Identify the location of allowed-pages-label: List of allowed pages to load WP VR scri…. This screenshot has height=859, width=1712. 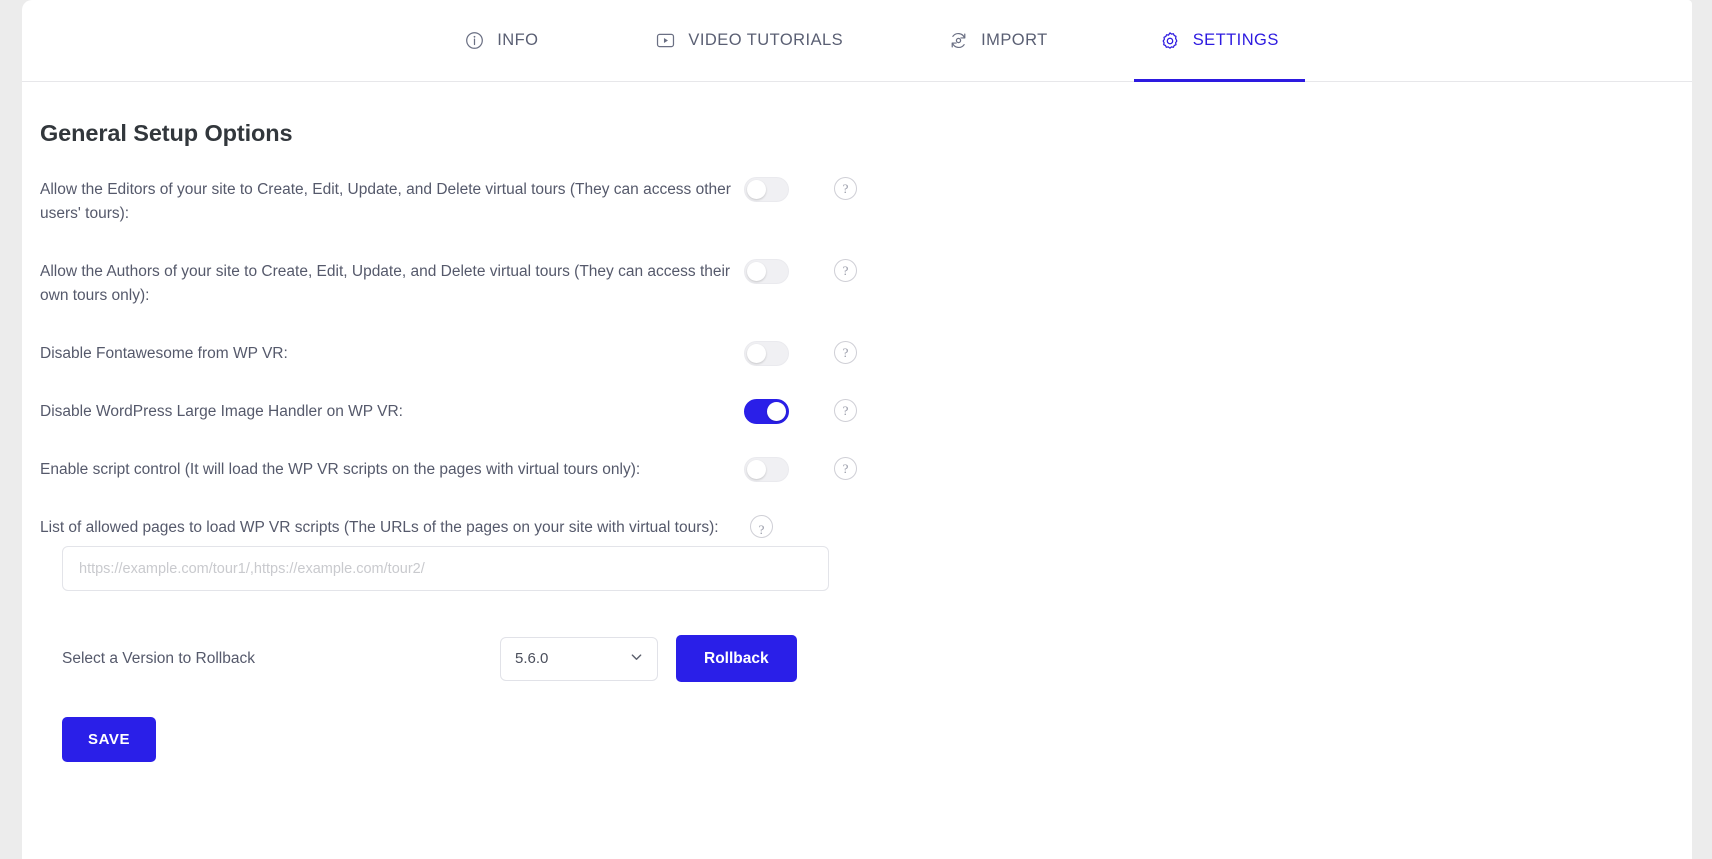
(379, 527).